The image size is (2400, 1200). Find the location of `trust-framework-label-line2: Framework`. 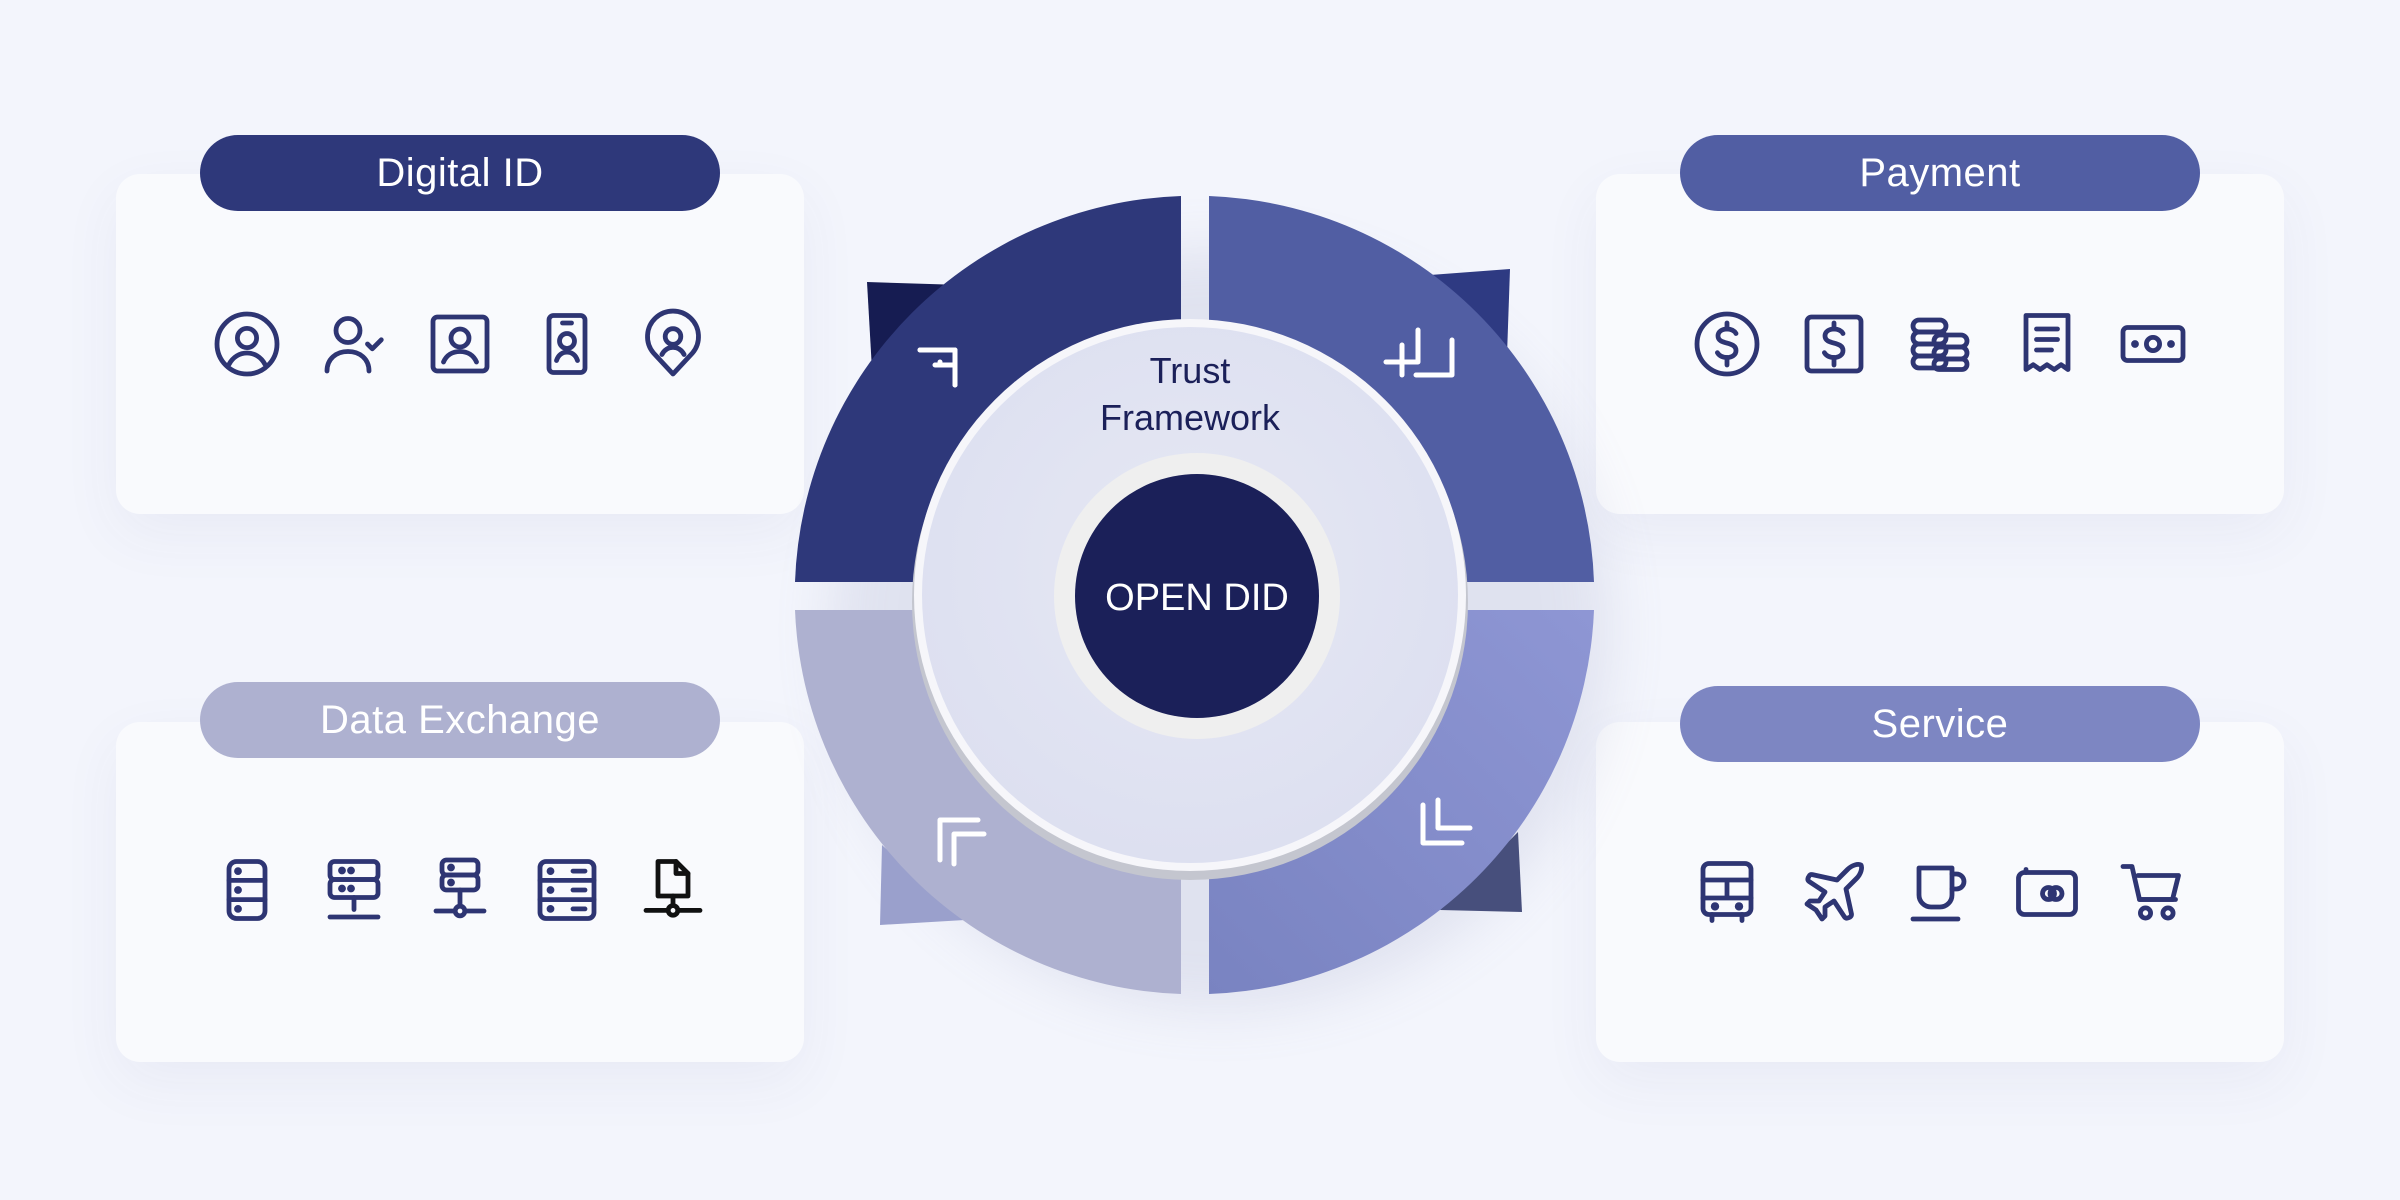

trust-framework-label-line2: Framework is located at coordinates (1190, 417).